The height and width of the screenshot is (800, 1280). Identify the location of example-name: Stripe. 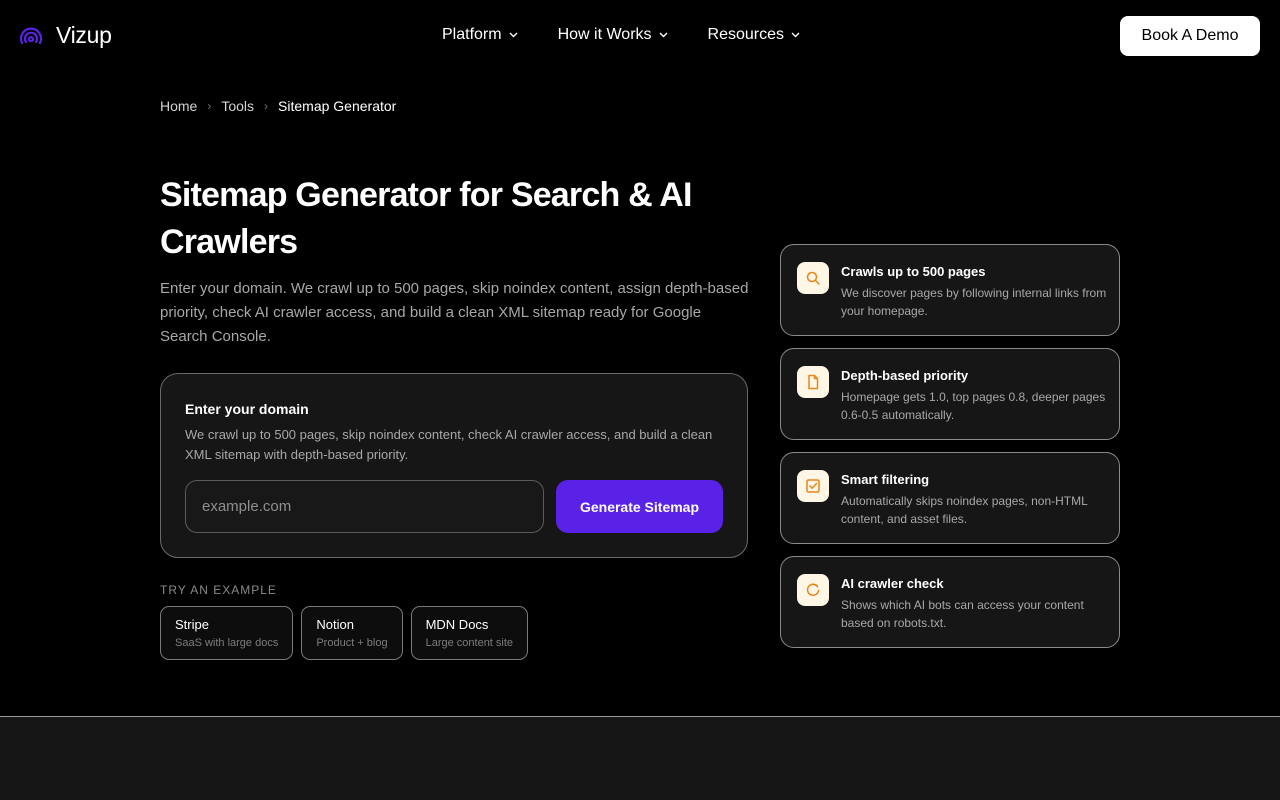
(192, 624).